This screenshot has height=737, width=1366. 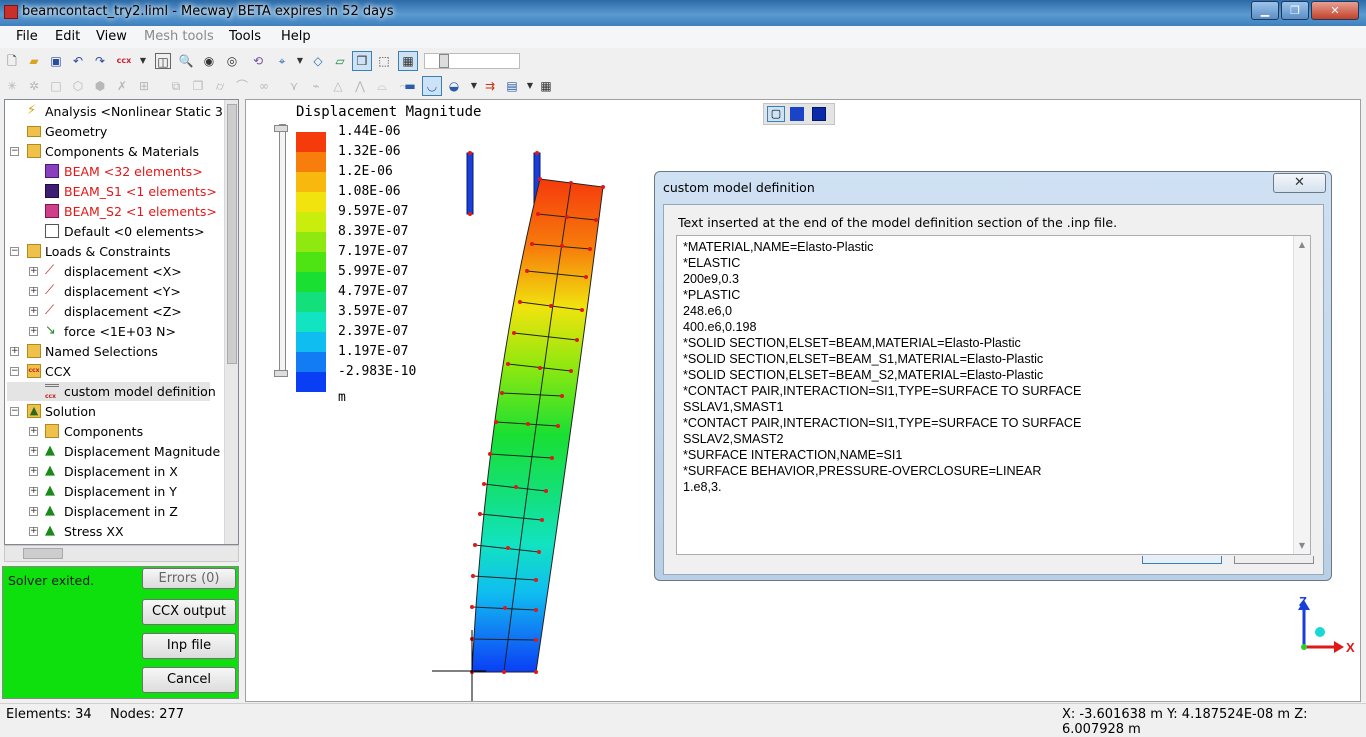 What do you see at coordinates (410, 86) in the screenshot?
I see `beam-line-icon: ▬` at bounding box center [410, 86].